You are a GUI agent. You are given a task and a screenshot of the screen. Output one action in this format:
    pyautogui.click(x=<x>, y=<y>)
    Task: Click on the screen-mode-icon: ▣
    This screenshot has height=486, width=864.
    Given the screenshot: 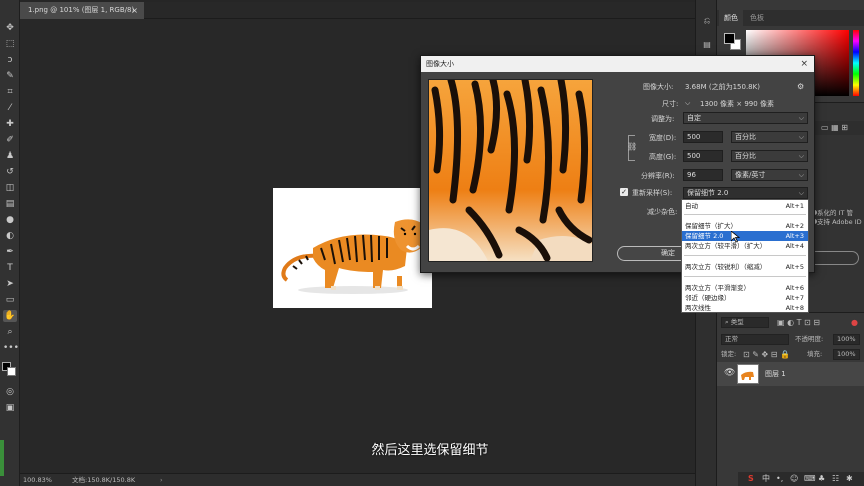 What is the action you would take?
    pyautogui.click(x=10, y=408)
    